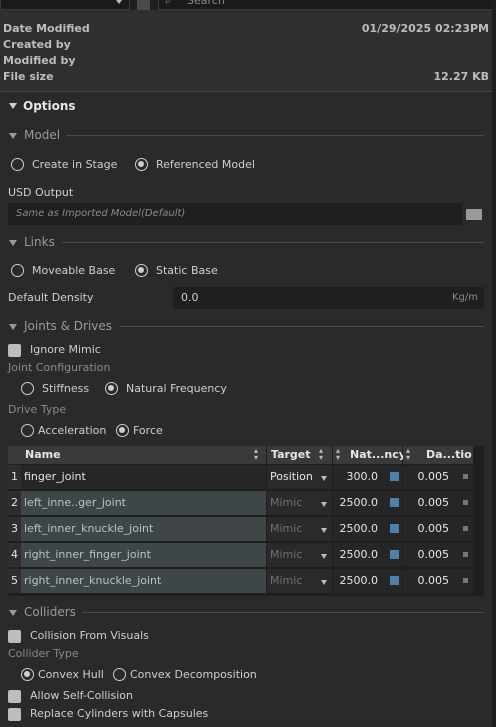 This screenshot has height=727, width=496. What do you see at coordinates (17, 164) in the screenshot?
I see `create-in-stage-radio` at bounding box center [17, 164].